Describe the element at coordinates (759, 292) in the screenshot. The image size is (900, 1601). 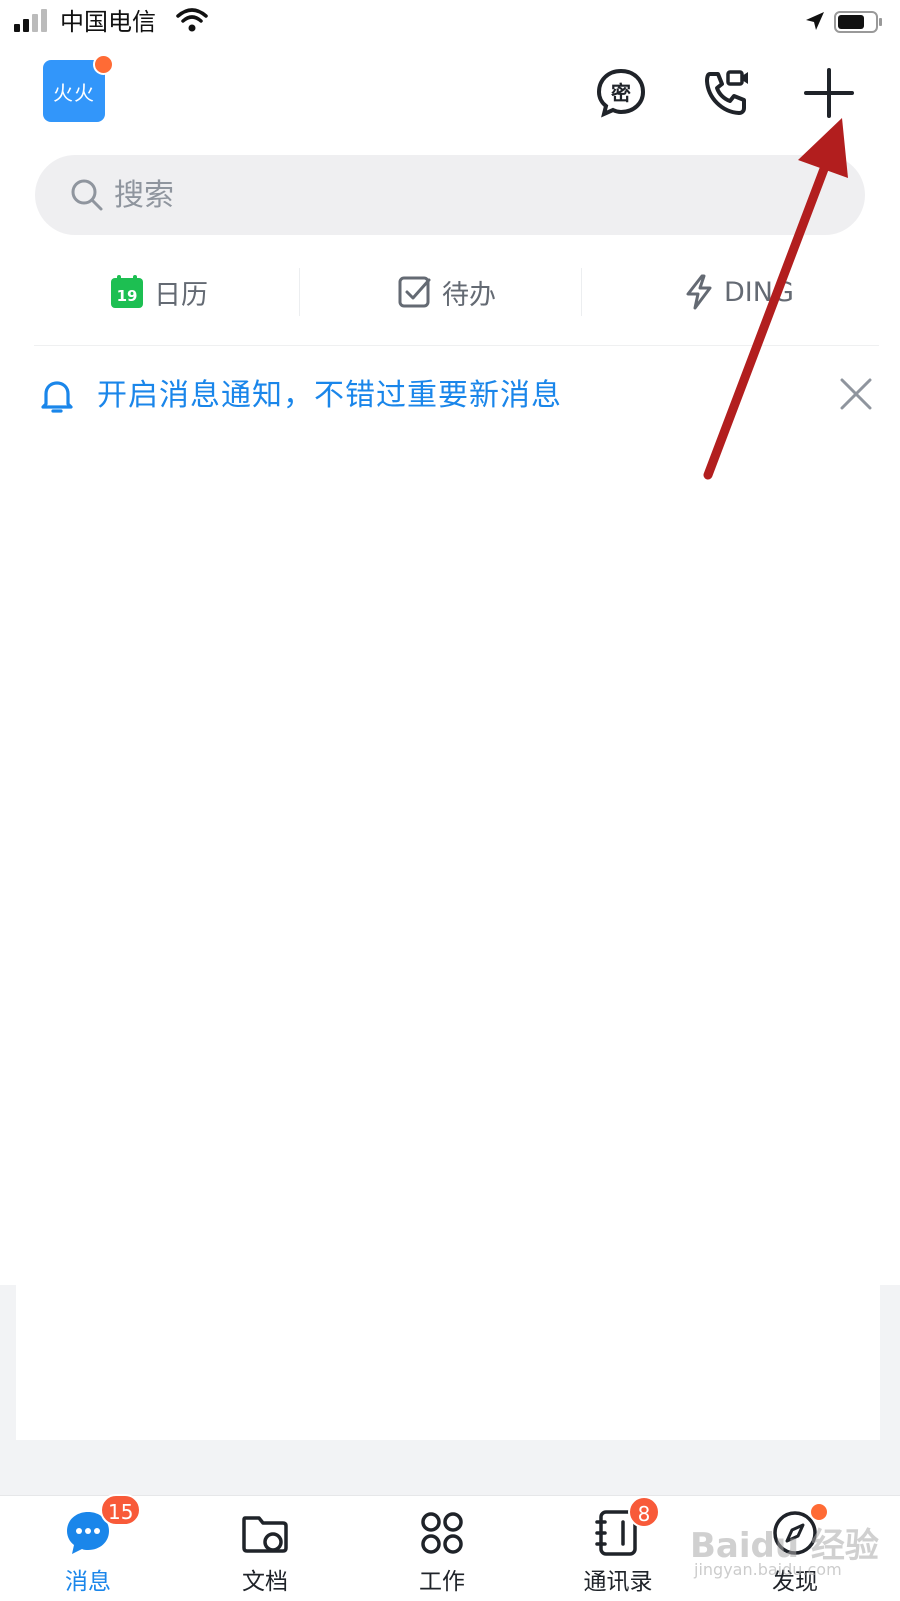
I see `quick-ding-label: DING` at that location.